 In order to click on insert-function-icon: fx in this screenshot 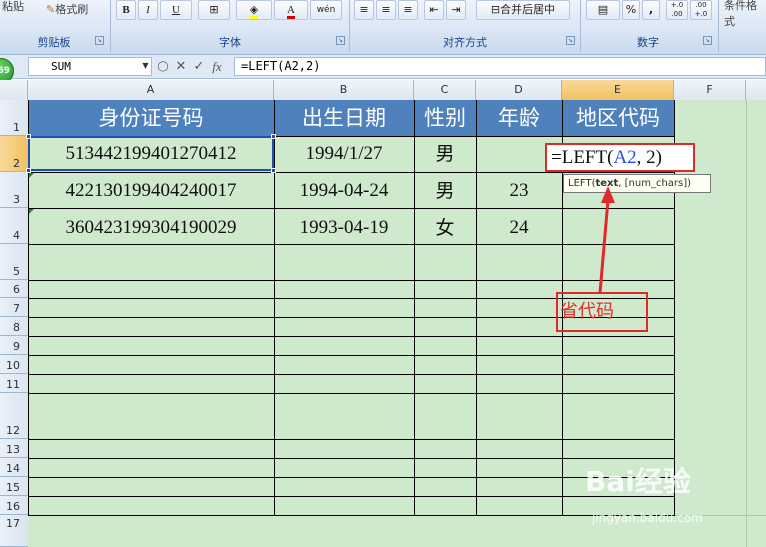, I will do `click(217, 67)`.